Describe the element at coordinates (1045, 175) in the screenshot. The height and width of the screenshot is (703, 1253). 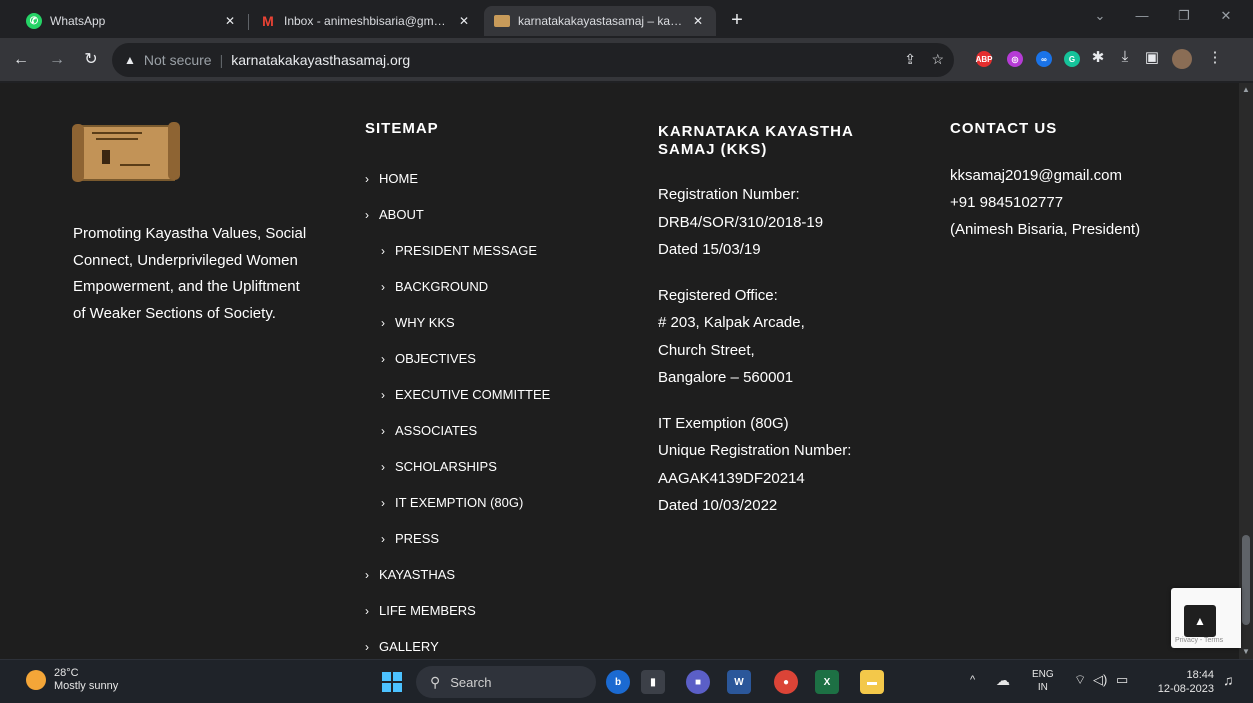
I see `contact-email: kksamaj2019@gmail.com` at that location.